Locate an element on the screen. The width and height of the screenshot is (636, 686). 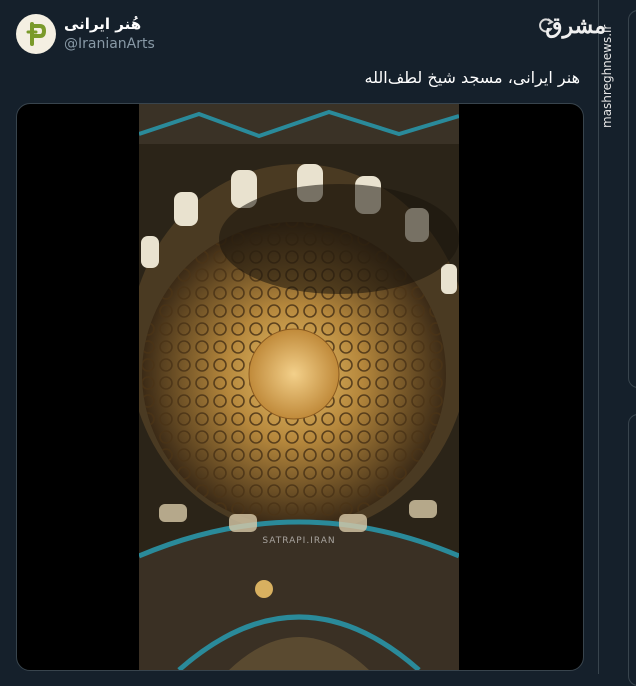
tweet-author: هُنر ایرانی @IranianArts is located at coordinates (109, 34).